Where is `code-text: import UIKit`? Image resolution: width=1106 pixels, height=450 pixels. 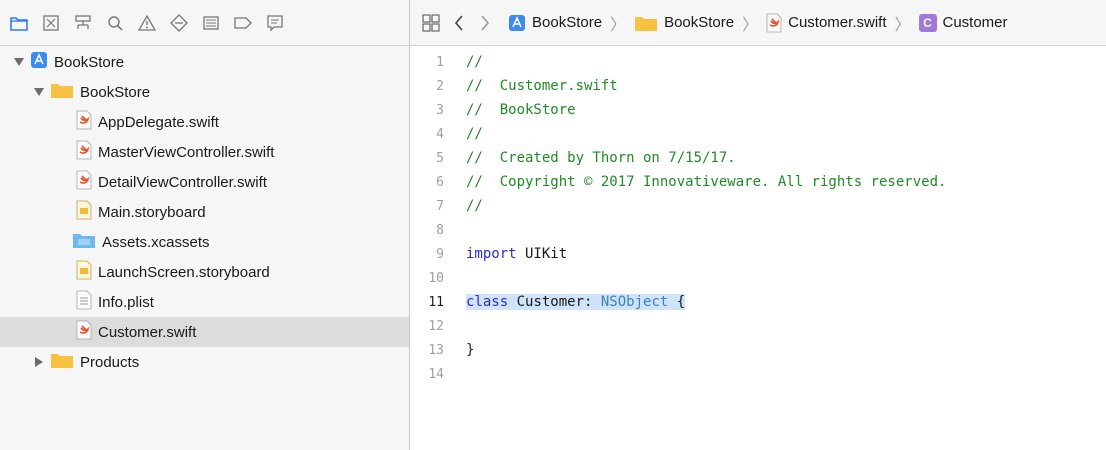
code-text: import UIKit is located at coordinates (516, 254).